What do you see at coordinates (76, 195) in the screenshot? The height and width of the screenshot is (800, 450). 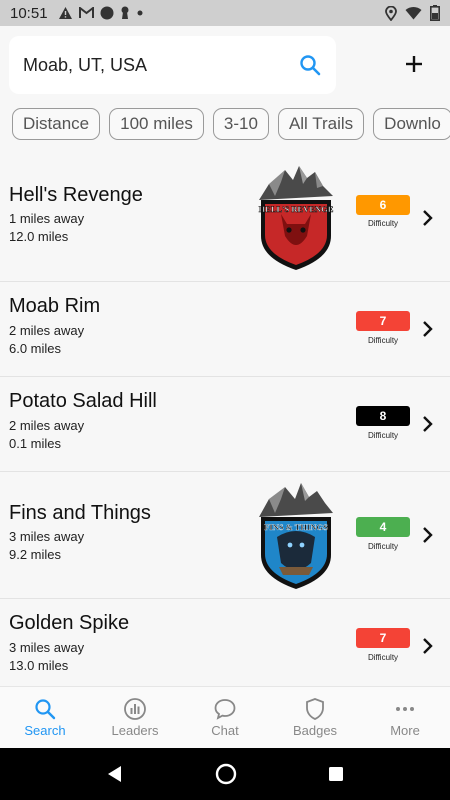 I see `trail-name: Hell's Revenge` at bounding box center [76, 195].